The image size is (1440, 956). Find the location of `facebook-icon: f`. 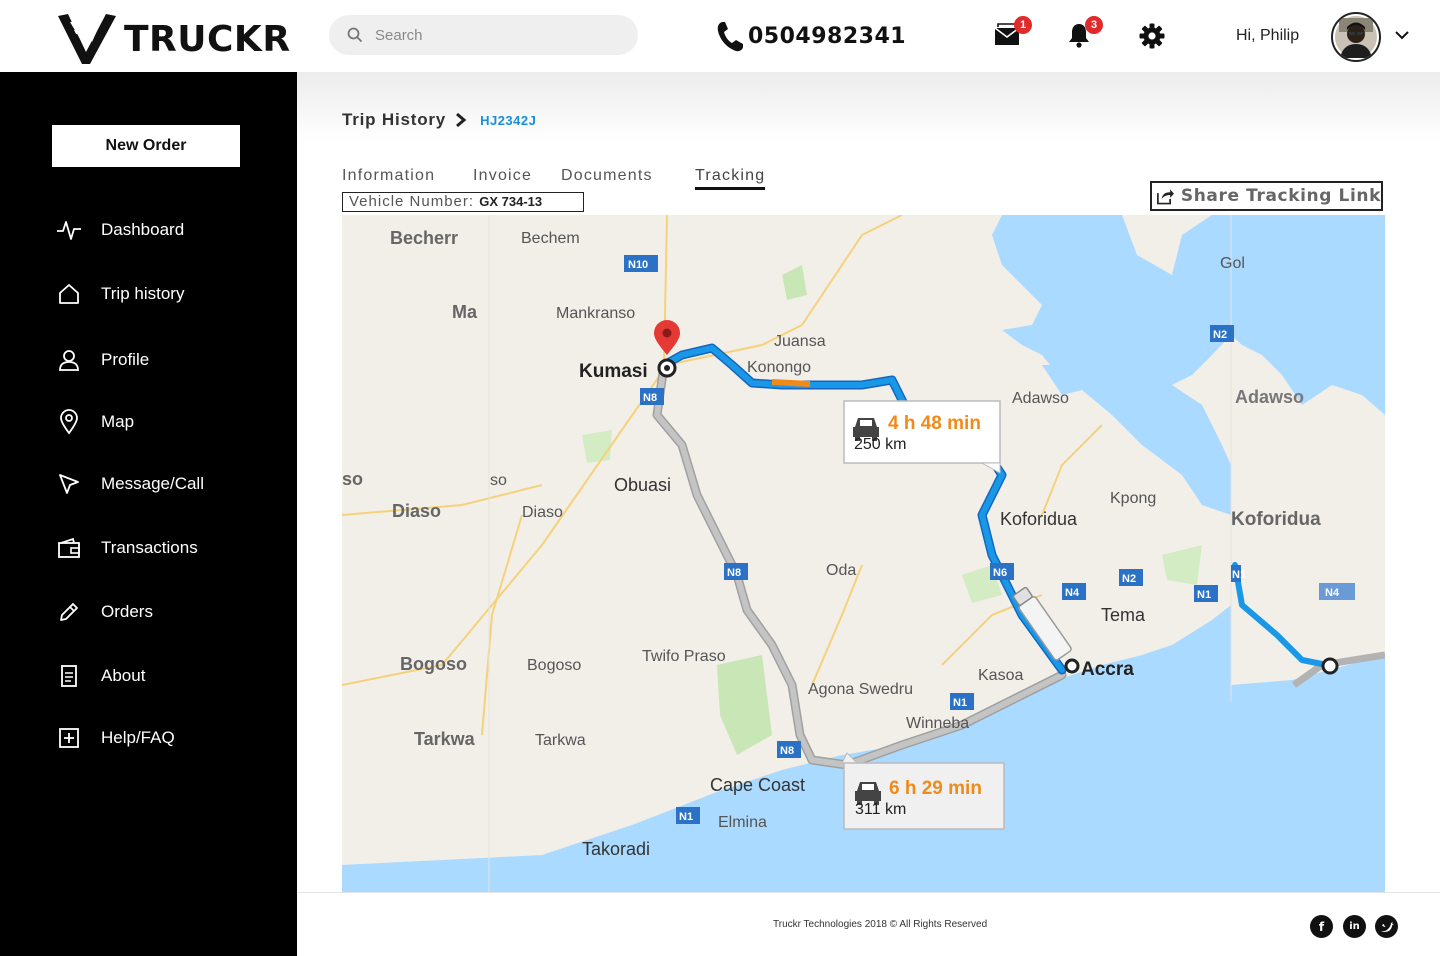

facebook-icon: f is located at coordinates (1321, 926).